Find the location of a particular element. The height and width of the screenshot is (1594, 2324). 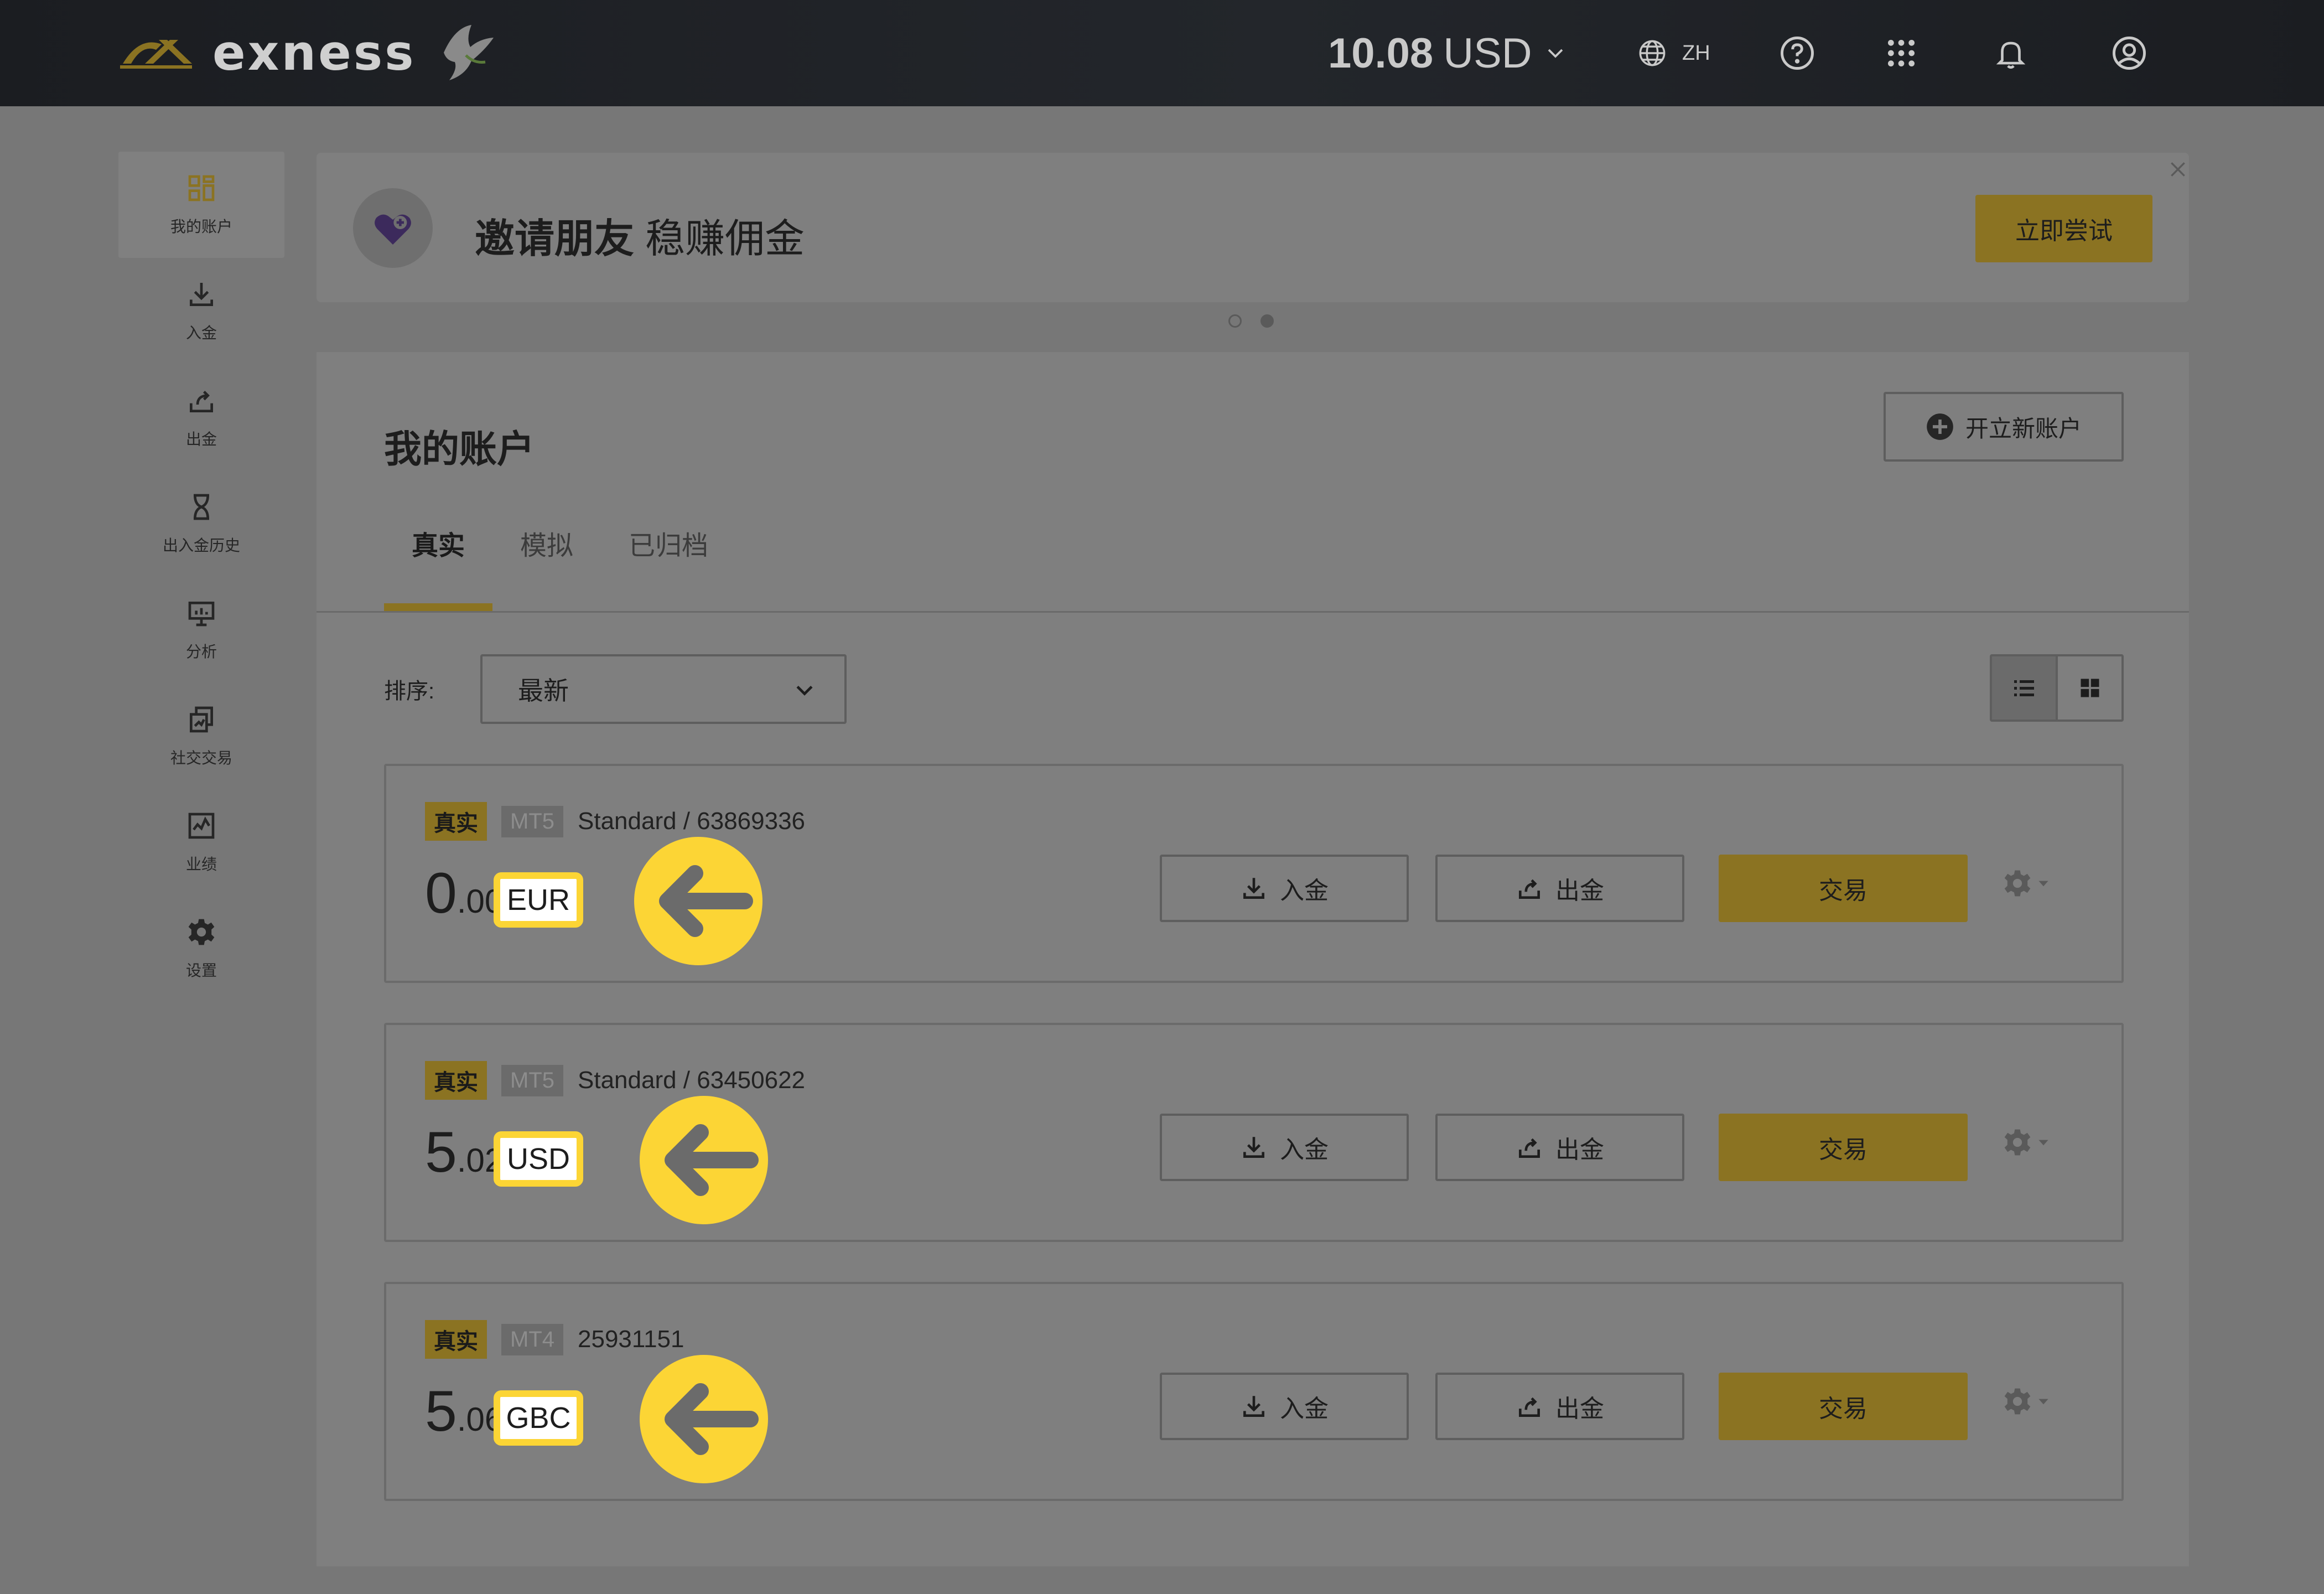

account-card: 真实 MT4 25931151 5 .06 GBC 入金 出金 交易 is located at coordinates (1254, 1391).